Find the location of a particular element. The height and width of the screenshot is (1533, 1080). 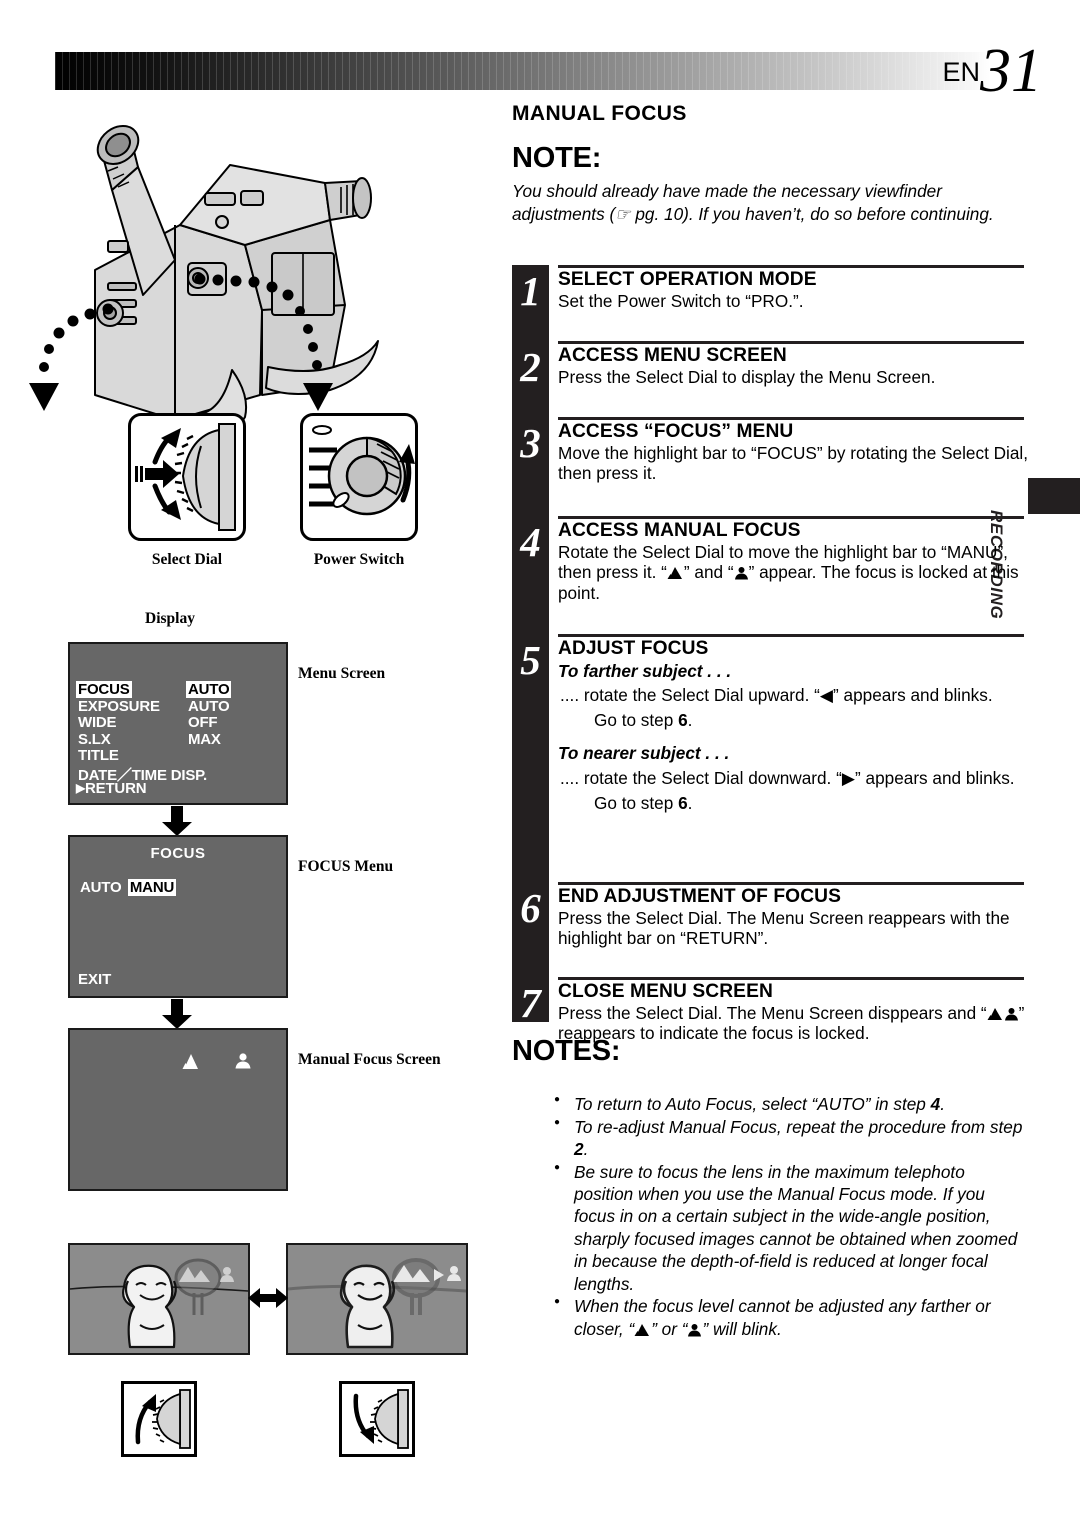

select-dial-caption: Select Dial is located at coordinates (187, 559).